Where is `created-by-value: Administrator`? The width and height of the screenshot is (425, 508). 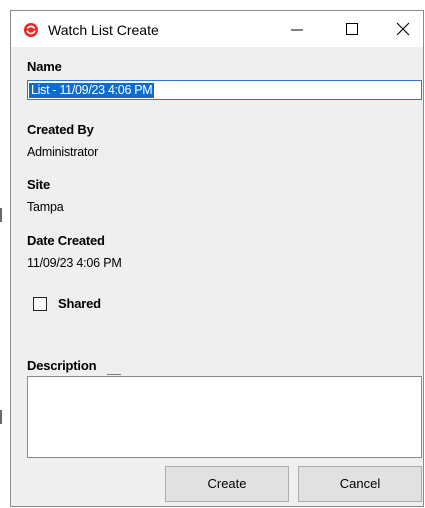 created-by-value: Administrator is located at coordinates (63, 152).